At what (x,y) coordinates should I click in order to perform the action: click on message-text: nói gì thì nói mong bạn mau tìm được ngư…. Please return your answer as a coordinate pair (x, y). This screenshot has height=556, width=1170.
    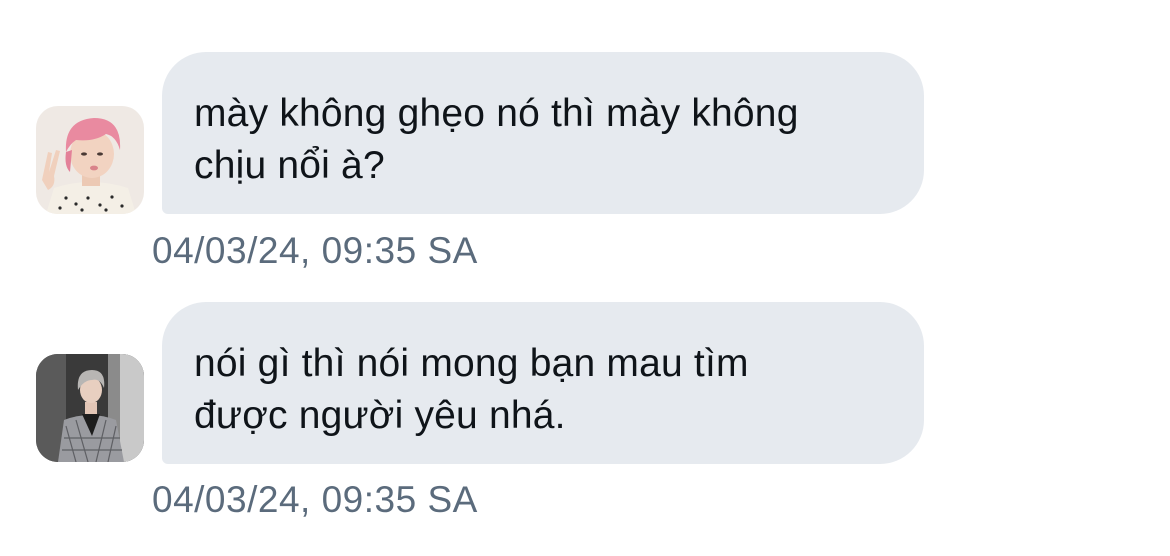
    Looking at the image, I should click on (471, 389).